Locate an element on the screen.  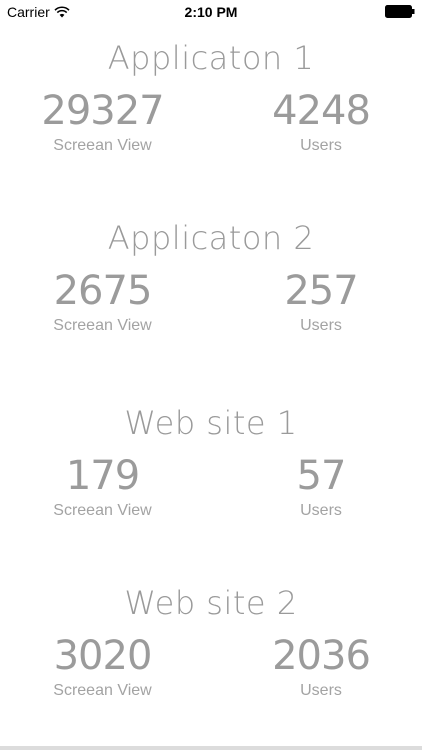
users-value: 4248 is located at coordinates (321, 111).